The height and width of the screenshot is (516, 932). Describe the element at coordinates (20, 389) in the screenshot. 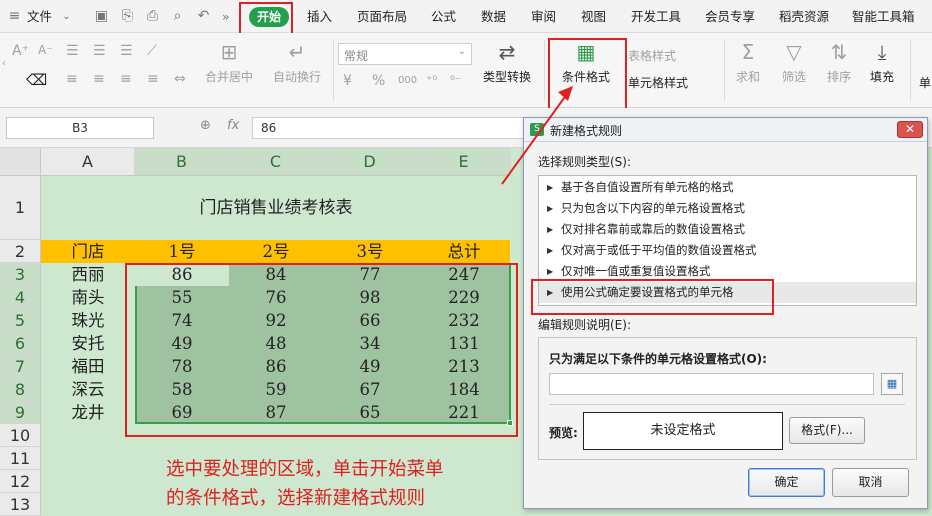

I see `row-header: 8` at that location.